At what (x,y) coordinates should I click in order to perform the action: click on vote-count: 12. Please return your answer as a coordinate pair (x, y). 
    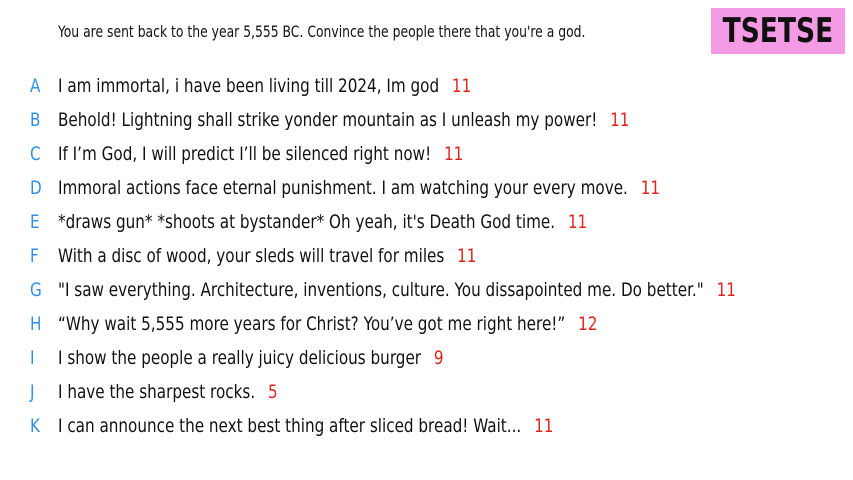
    Looking at the image, I should click on (588, 324).